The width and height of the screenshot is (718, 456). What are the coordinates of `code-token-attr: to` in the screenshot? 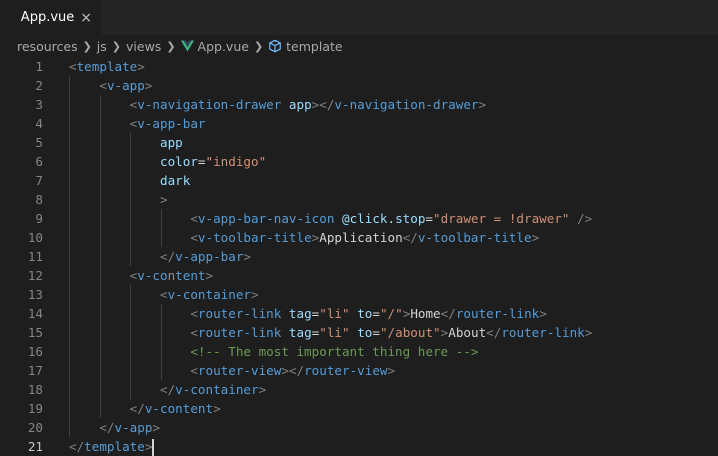 It's located at (364, 313).